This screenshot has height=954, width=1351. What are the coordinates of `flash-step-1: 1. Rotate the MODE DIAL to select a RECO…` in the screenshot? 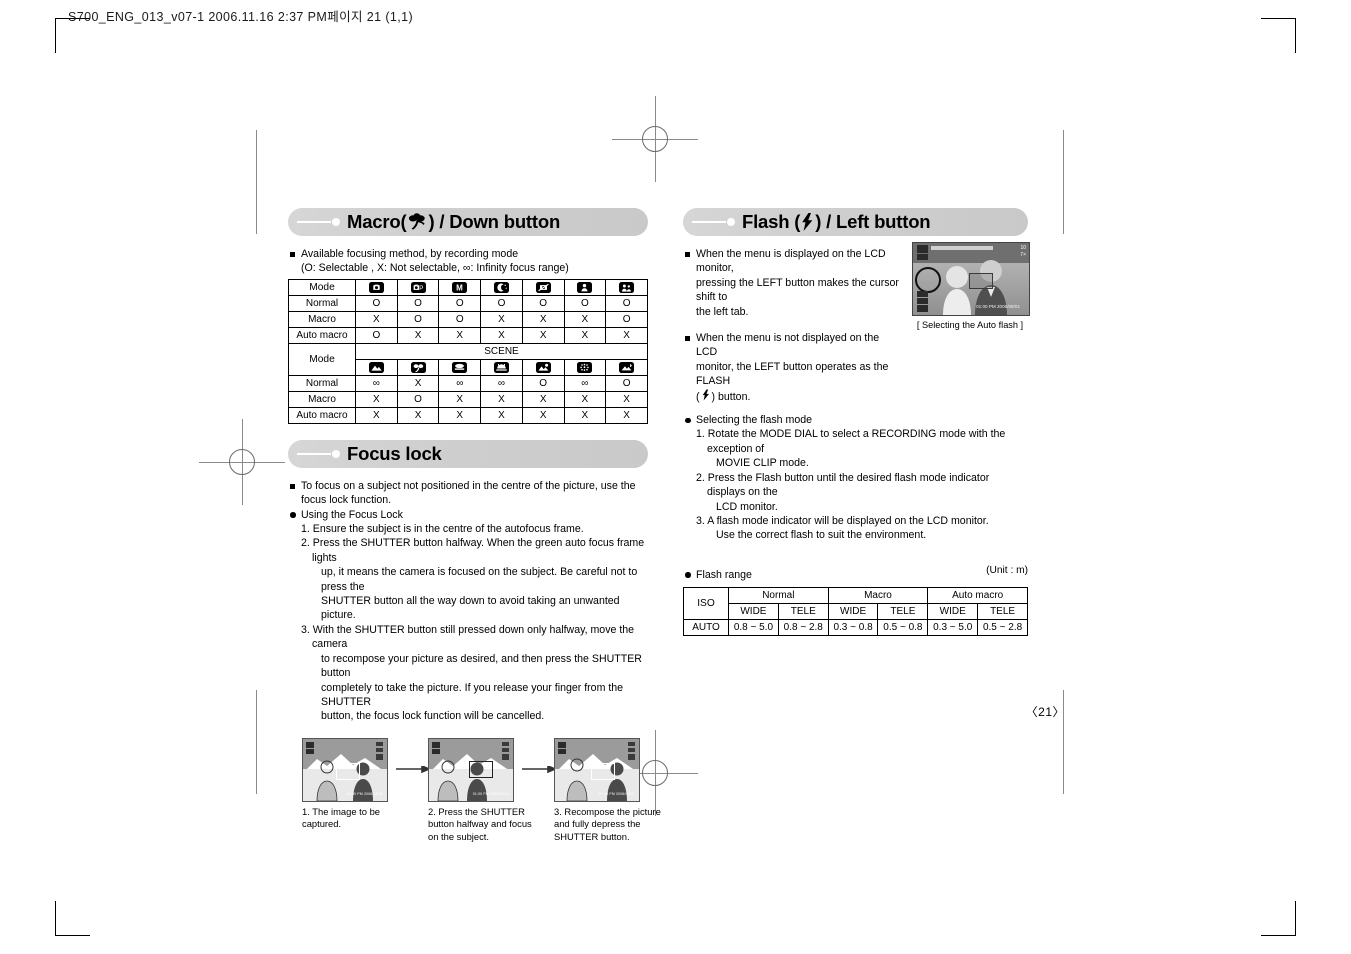 It's located at (851, 441).